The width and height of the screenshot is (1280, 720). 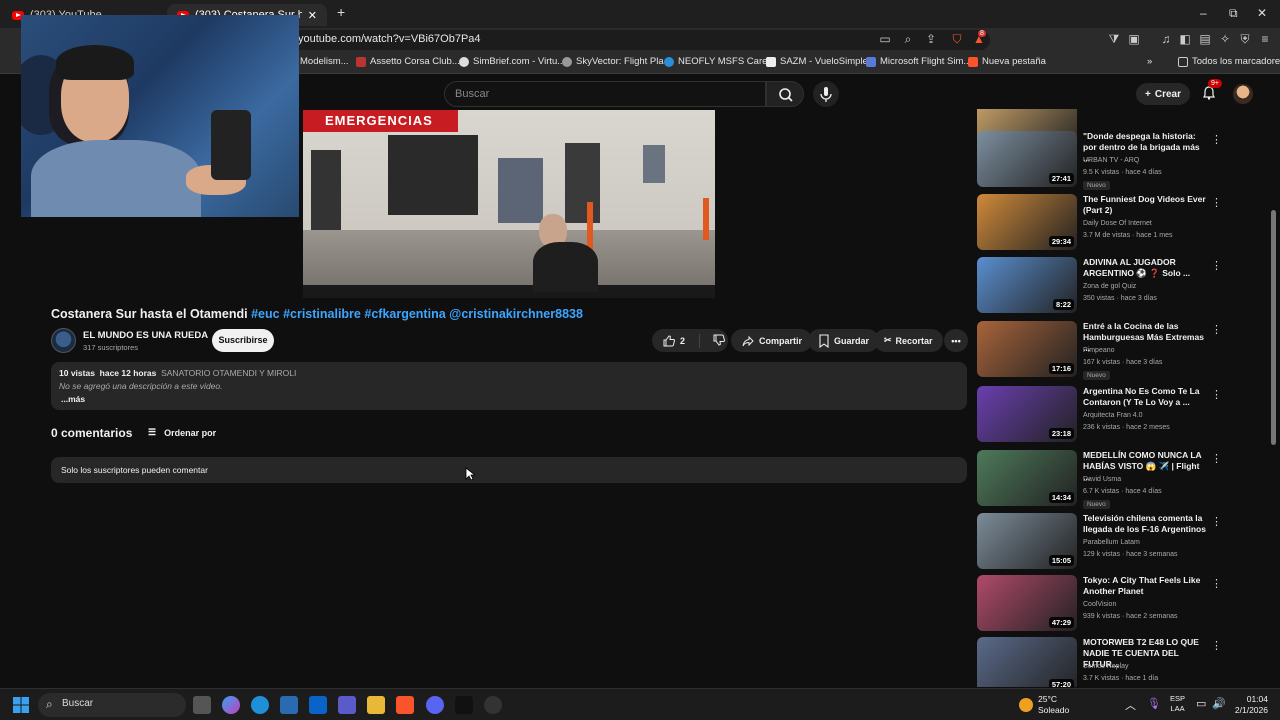 What do you see at coordinates (1145, 205) in the screenshot?
I see `recommended-video-title: The Funniest Dog Videos Ever (Part 2)` at bounding box center [1145, 205].